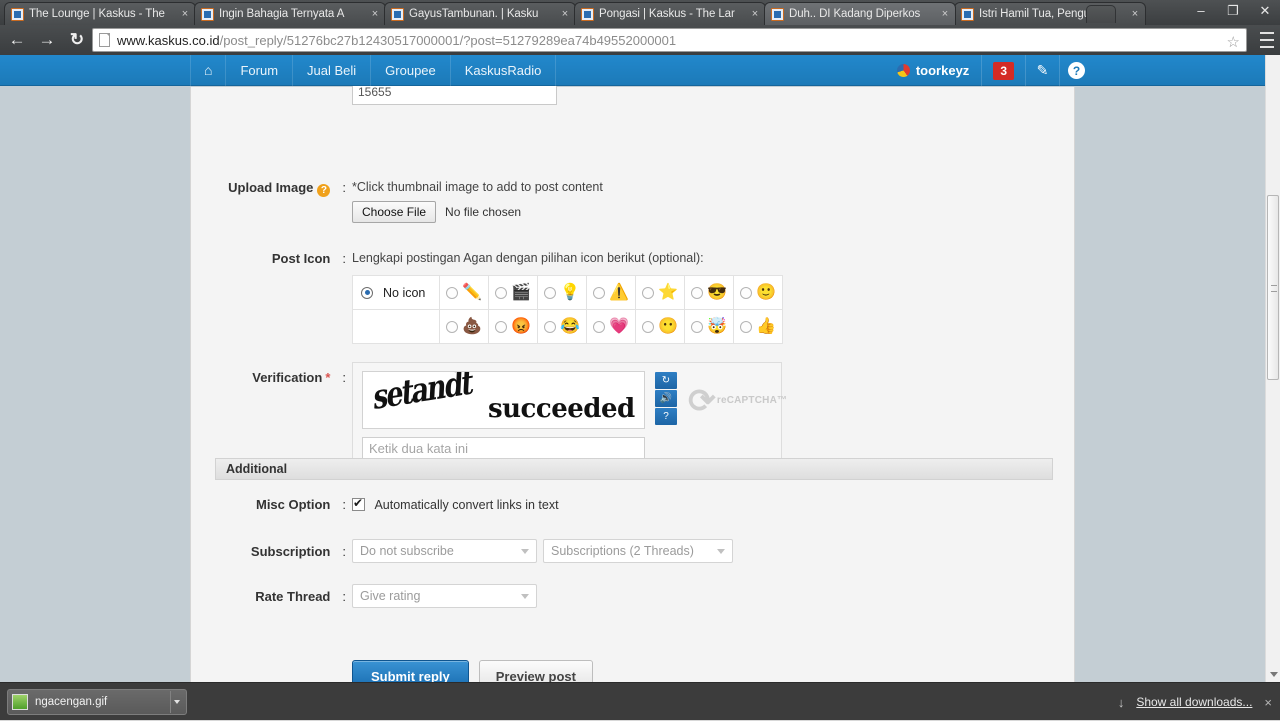 The width and height of the screenshot is (1280, 721). I want to click on post-icon-cell-angry-face: 😡, so click(513, 326).